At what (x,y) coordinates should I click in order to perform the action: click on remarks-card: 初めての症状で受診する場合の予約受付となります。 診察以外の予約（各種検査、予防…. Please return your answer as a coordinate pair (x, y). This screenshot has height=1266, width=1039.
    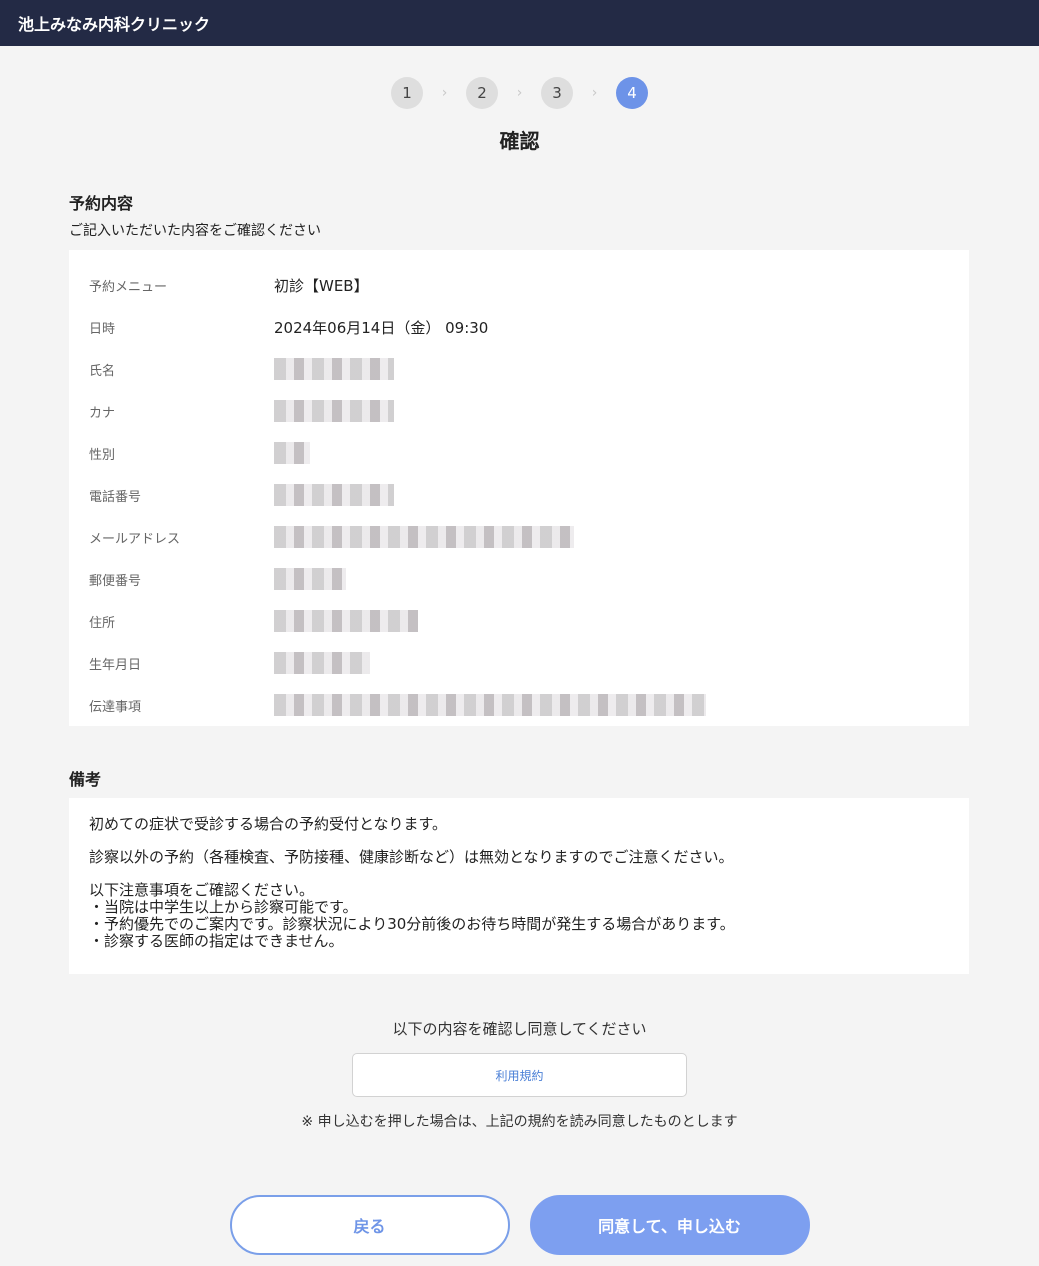
    Looking at the image, I should click on (519, 886).